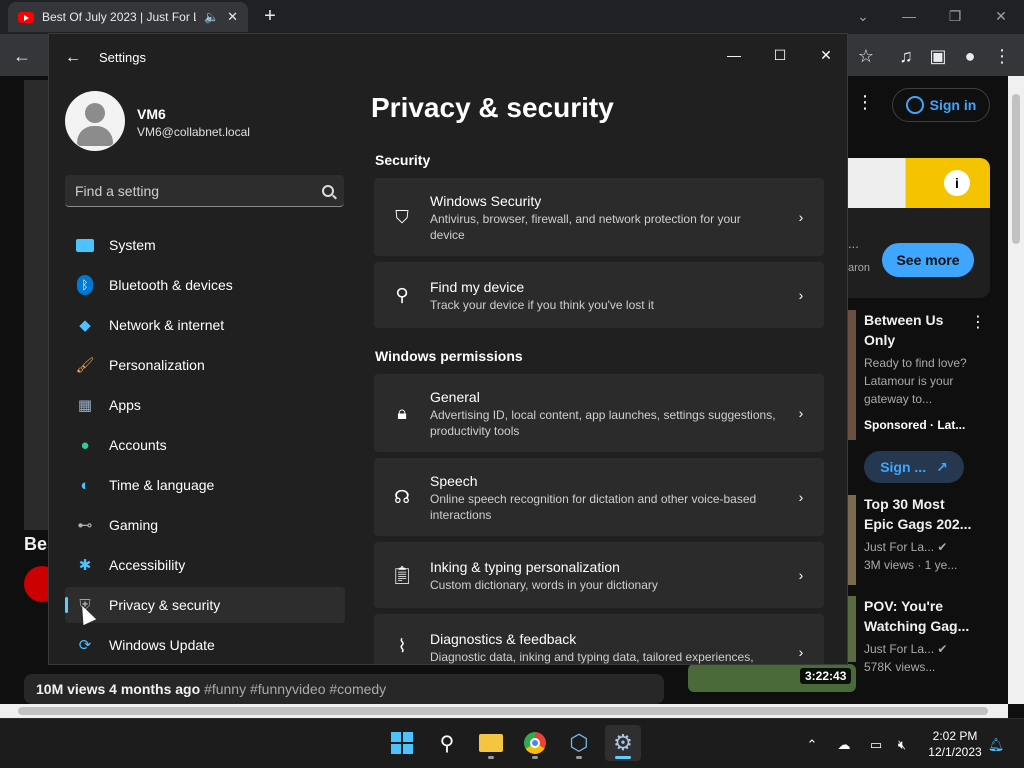 This screenshot has width=1024, height=768. What do you see at coordinates (147, 565) in the screenshot?
I see `sidebar-item-label: Accessibility` at bounding box center [147, 565].